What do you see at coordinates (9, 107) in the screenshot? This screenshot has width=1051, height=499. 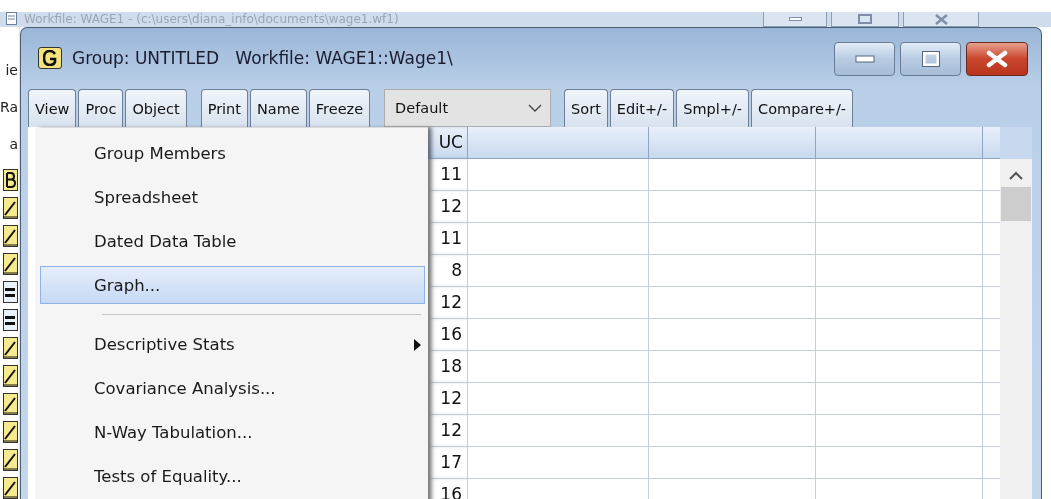 I see `object-name: Ra` at bounding box center [9, 107].